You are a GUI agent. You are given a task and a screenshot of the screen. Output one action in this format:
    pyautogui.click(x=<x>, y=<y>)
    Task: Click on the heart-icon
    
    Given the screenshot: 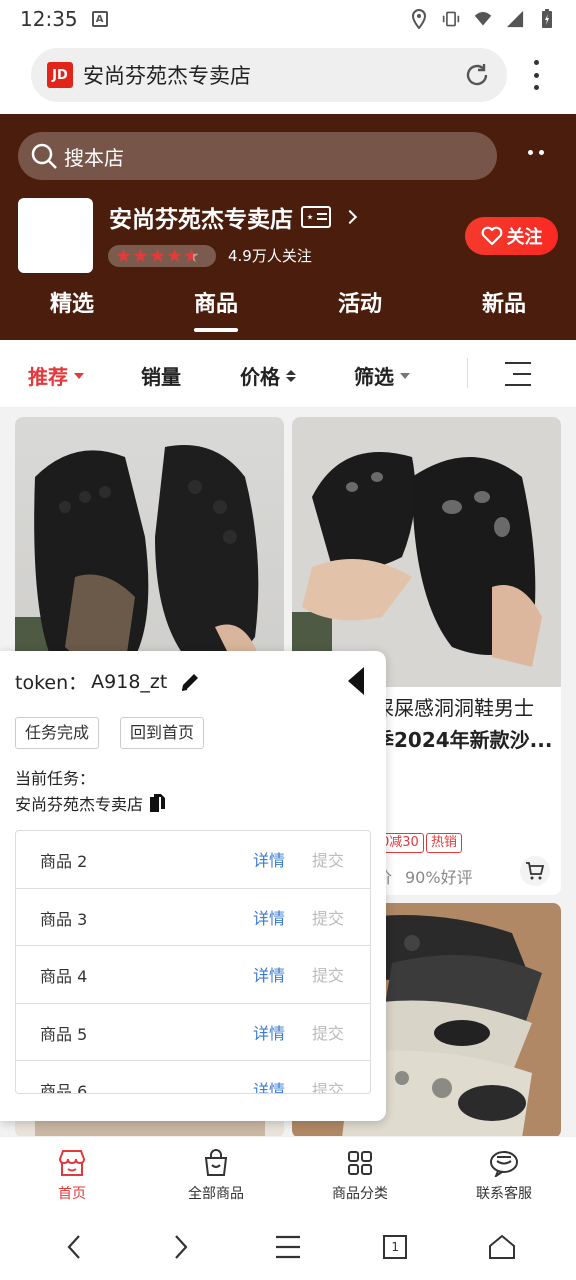 What is the action you would take?
    pyautogui.click(x=491, y=236)
    